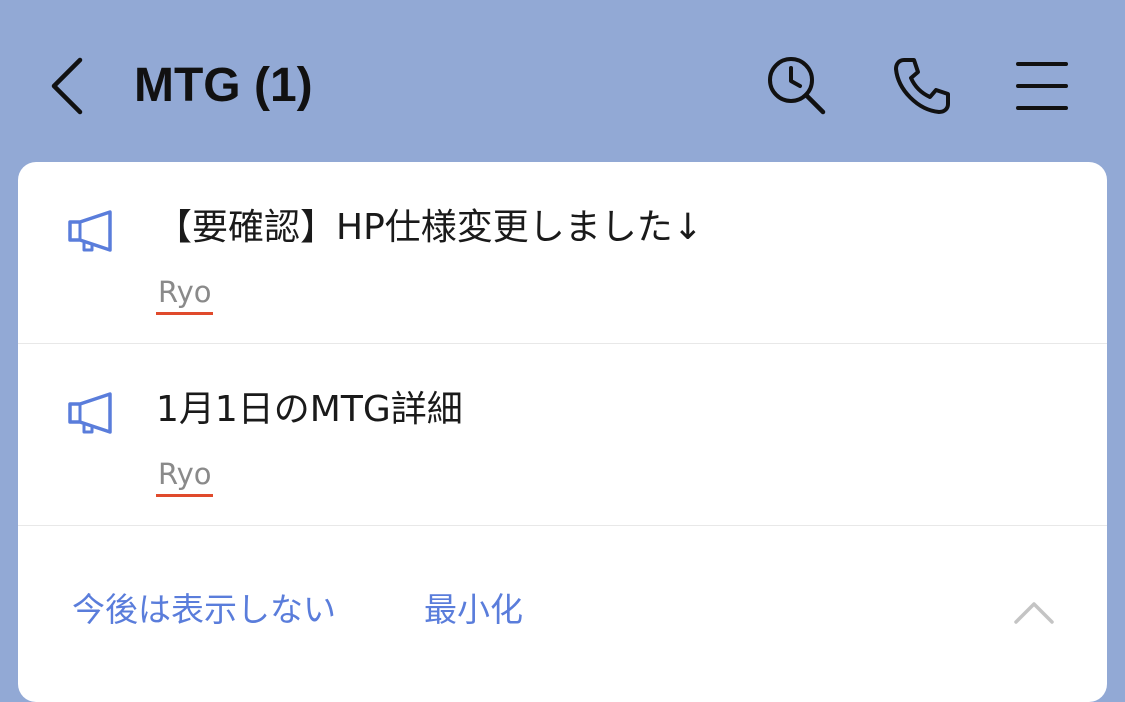 The image size is (1125, 702). I want to click on search-history-button, so click(797, 86).